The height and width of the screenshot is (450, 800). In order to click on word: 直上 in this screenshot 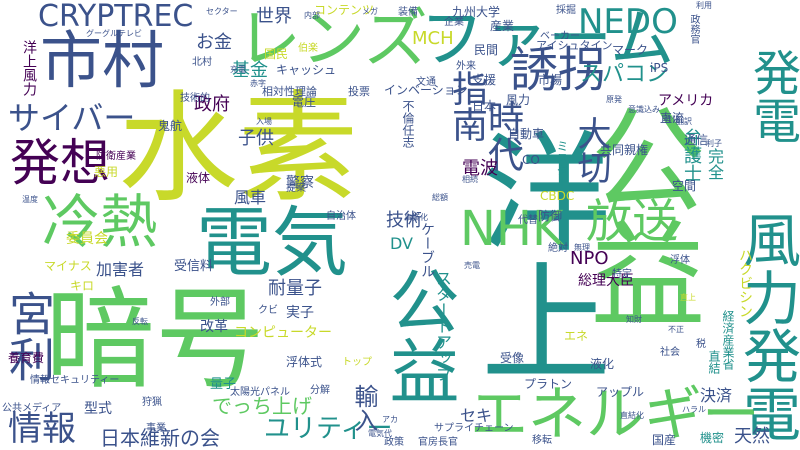, I will do `click(688, 297)`.